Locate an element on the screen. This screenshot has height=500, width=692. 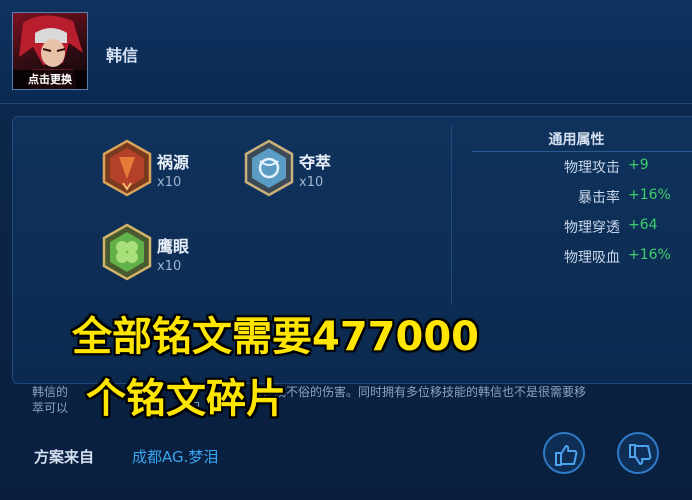
inscription-name: 祸源 is located at coordinates (173, 162).